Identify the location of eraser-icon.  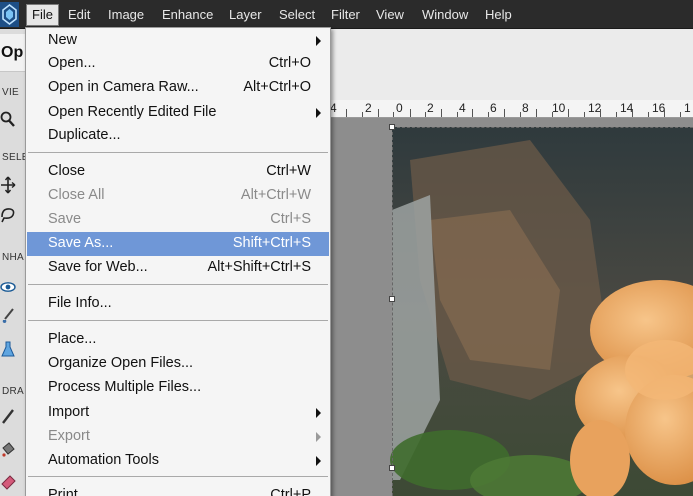
(8, 483).